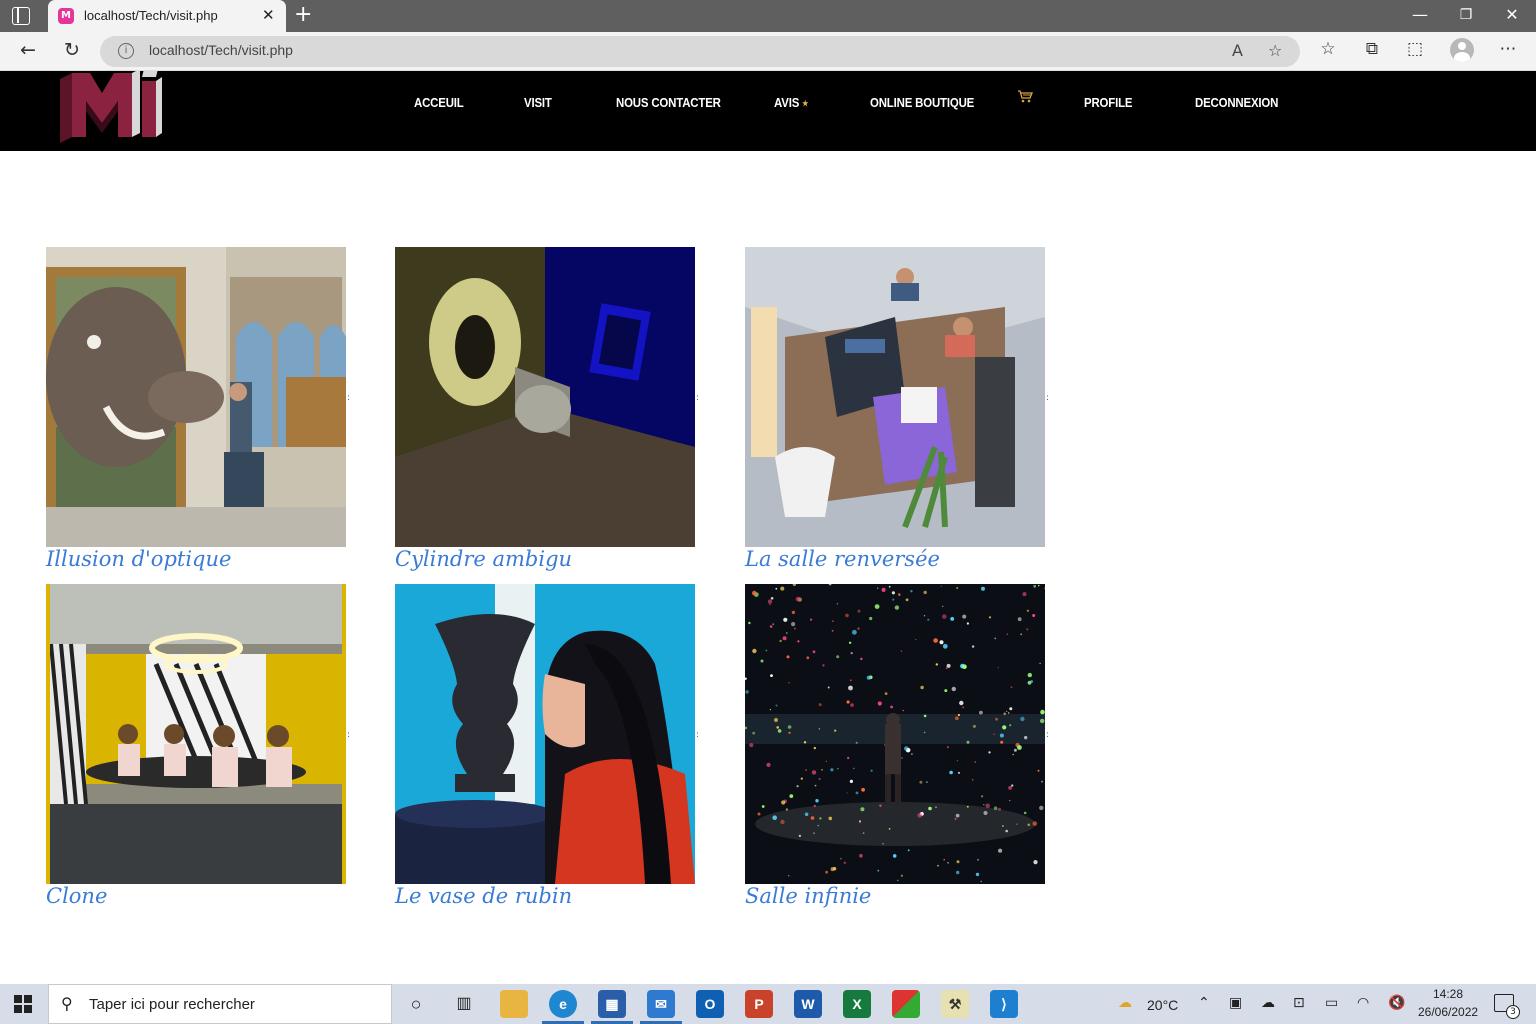  What do you see at coordinates (808, 1004) in the screenshot?
I see `word-icon: W` at bounding box center [808, 1004].